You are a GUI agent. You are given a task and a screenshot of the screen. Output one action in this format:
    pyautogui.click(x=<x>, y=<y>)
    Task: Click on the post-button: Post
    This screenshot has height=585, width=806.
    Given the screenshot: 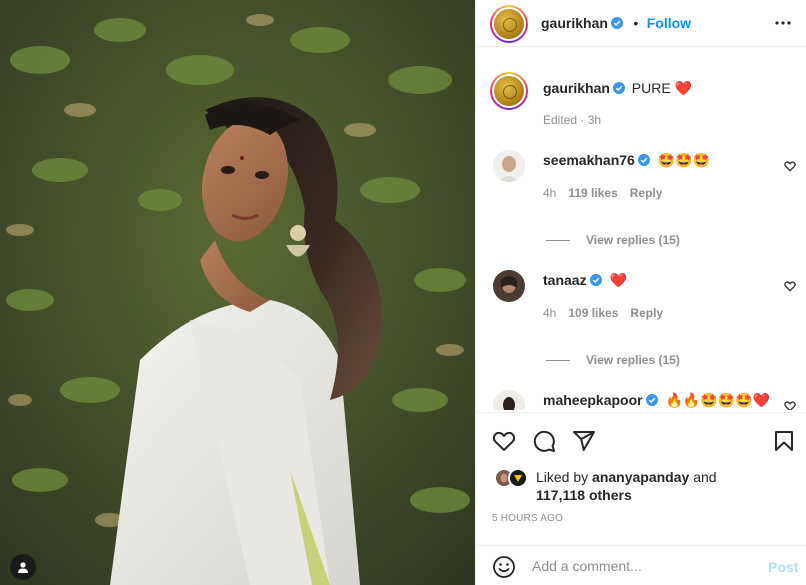 What is the action you would take?
    pyautogui.click(x=783, y=567)
    